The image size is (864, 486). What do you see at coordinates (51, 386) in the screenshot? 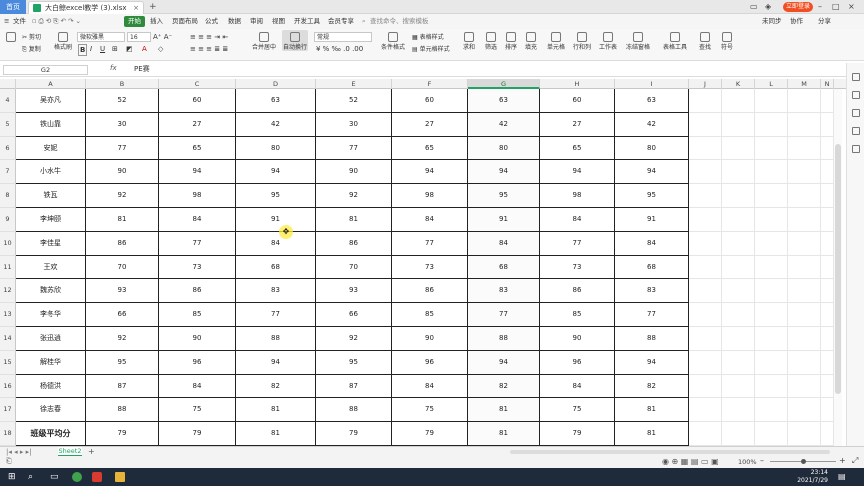
I see `student-name-cell: 杨德洪` at bounding box center [51, 386].